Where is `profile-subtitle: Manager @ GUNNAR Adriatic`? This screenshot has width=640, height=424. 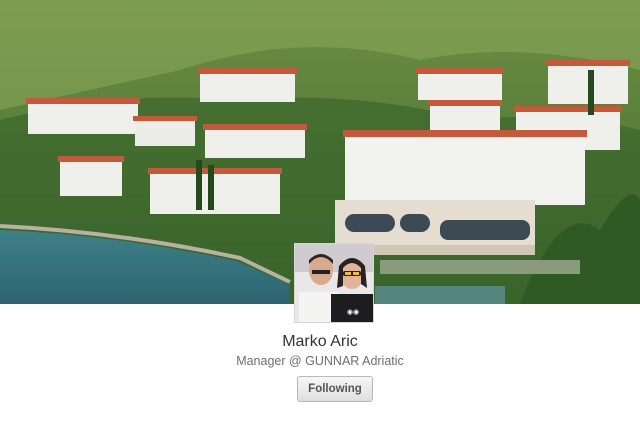
profile-subtitle: Manager @ GUNNAR Adriatic is located at coordinates (320, 361).